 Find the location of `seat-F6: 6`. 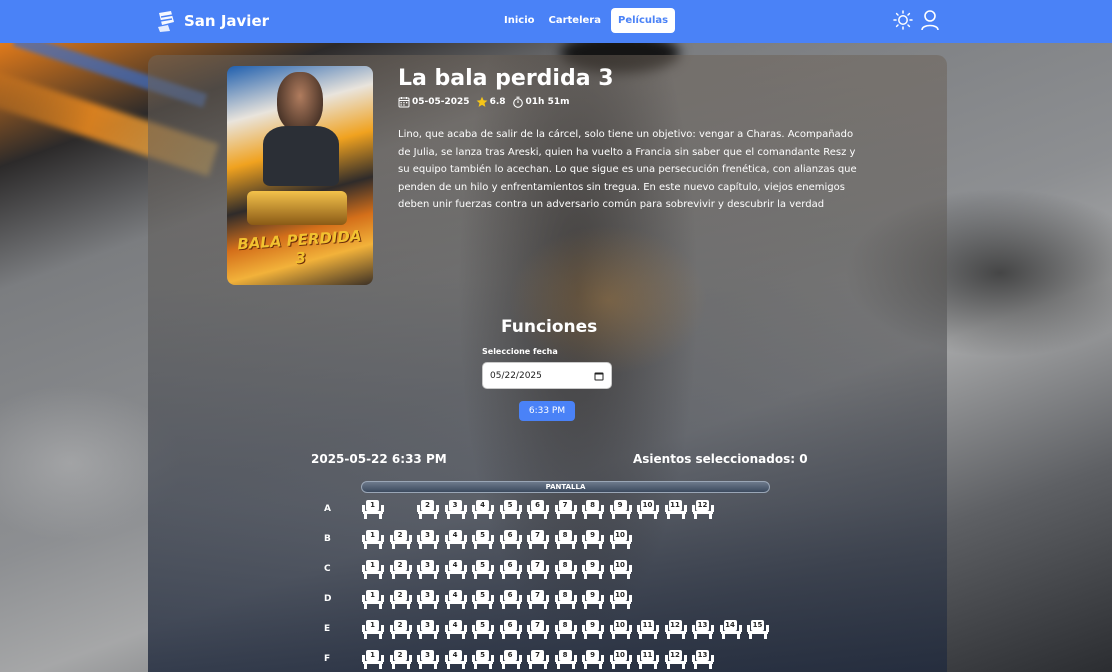

seat-F6: 6 is located at coordinates (510, 660).